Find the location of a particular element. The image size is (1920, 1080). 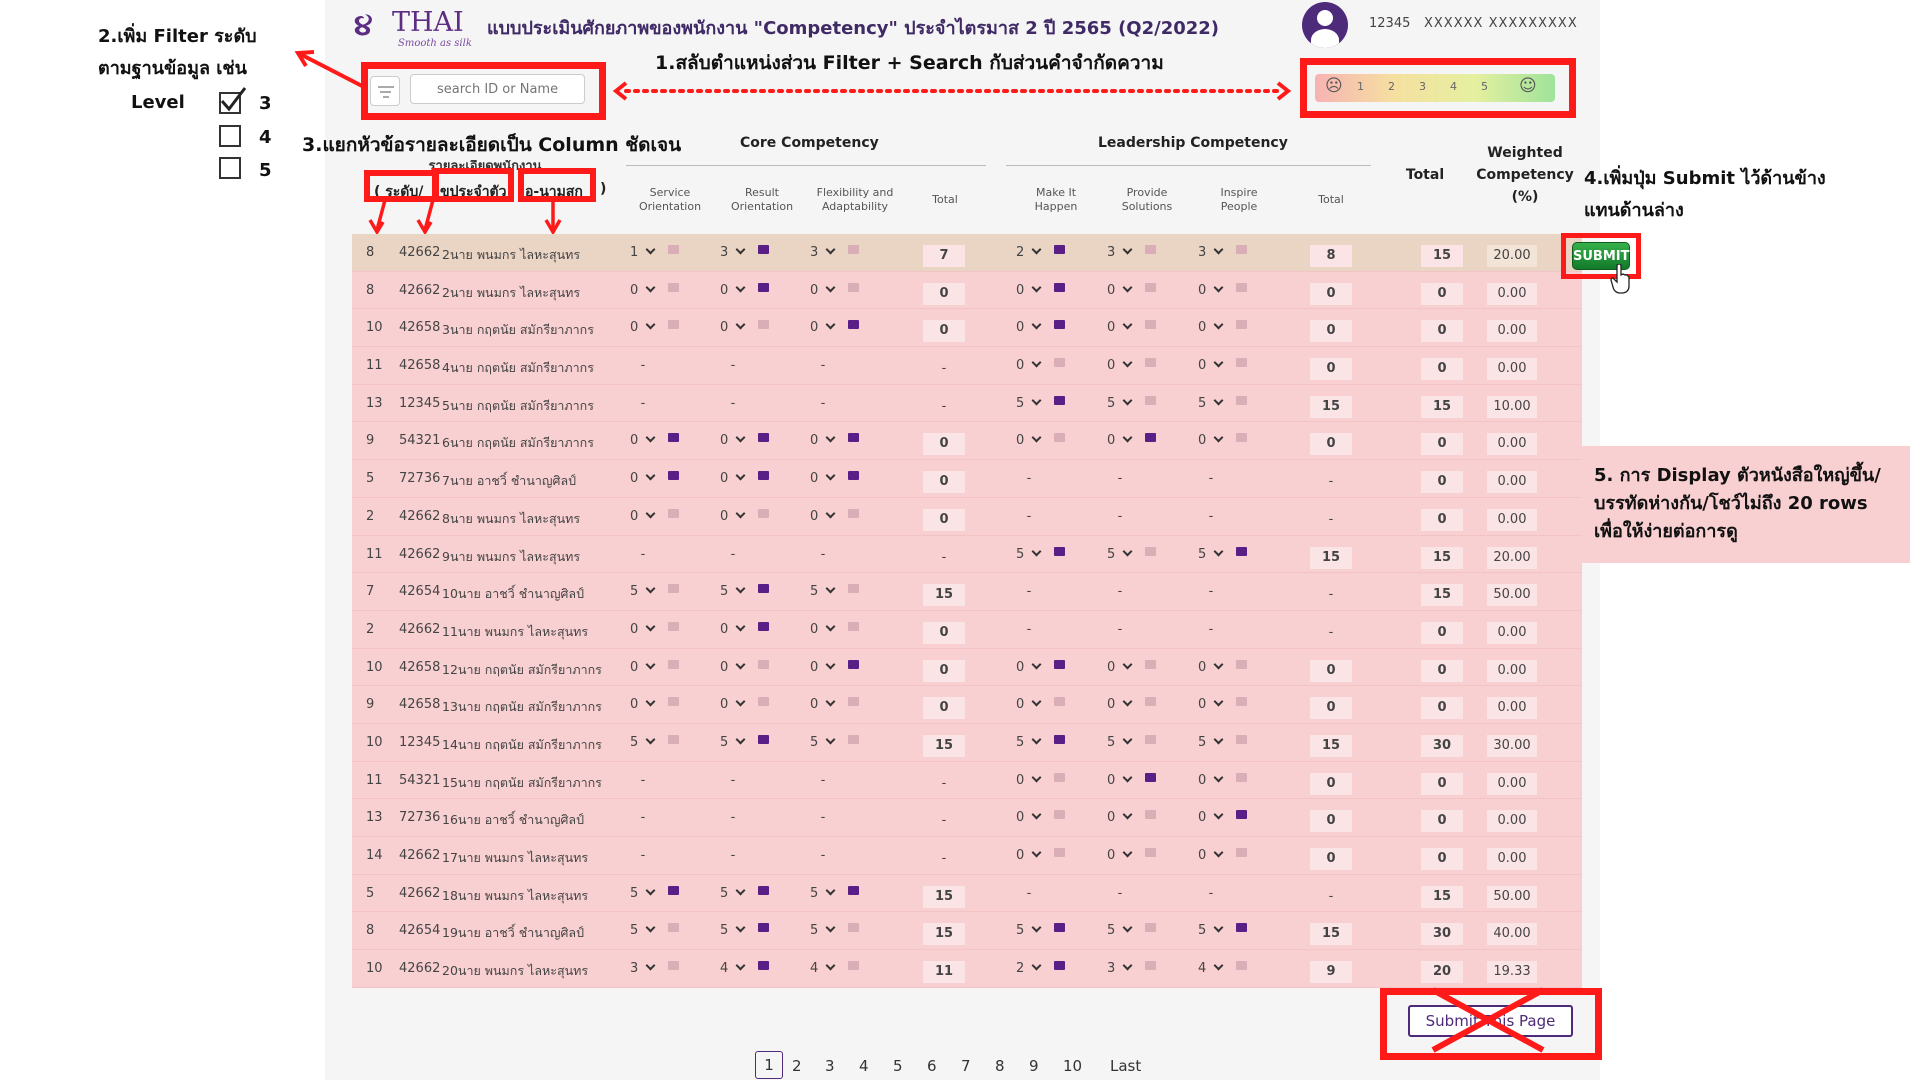

page-link-3: 3 is located at coordinates (830, 1066).